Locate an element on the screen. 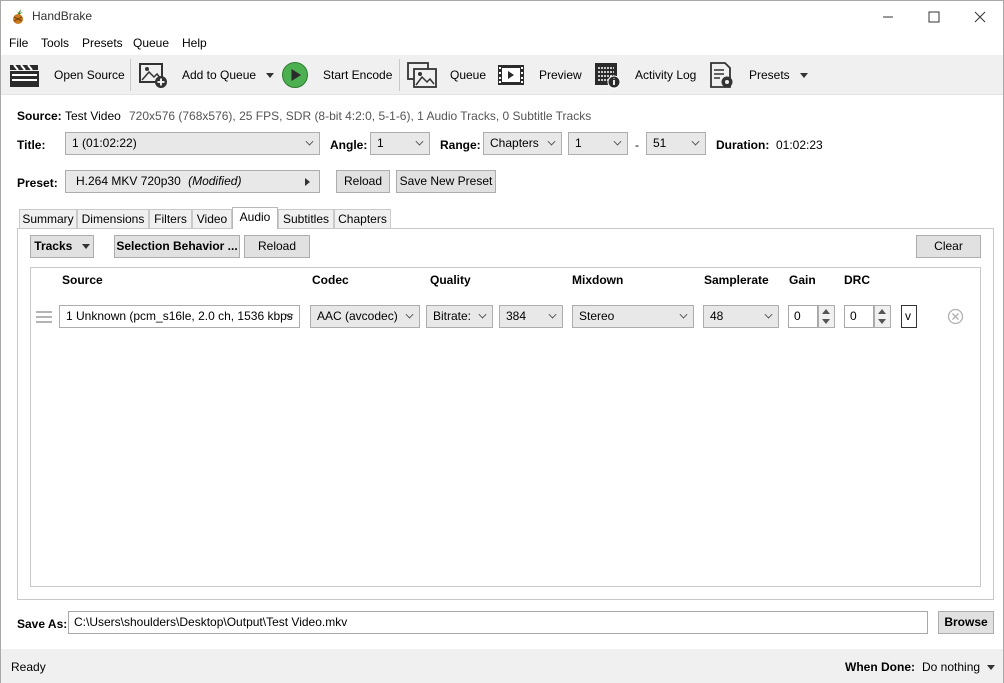 Image resolution: width=1004 pixels, height=683 pixels. add-to-queue-button: Add to Queue is located at coordinates (206, 75).